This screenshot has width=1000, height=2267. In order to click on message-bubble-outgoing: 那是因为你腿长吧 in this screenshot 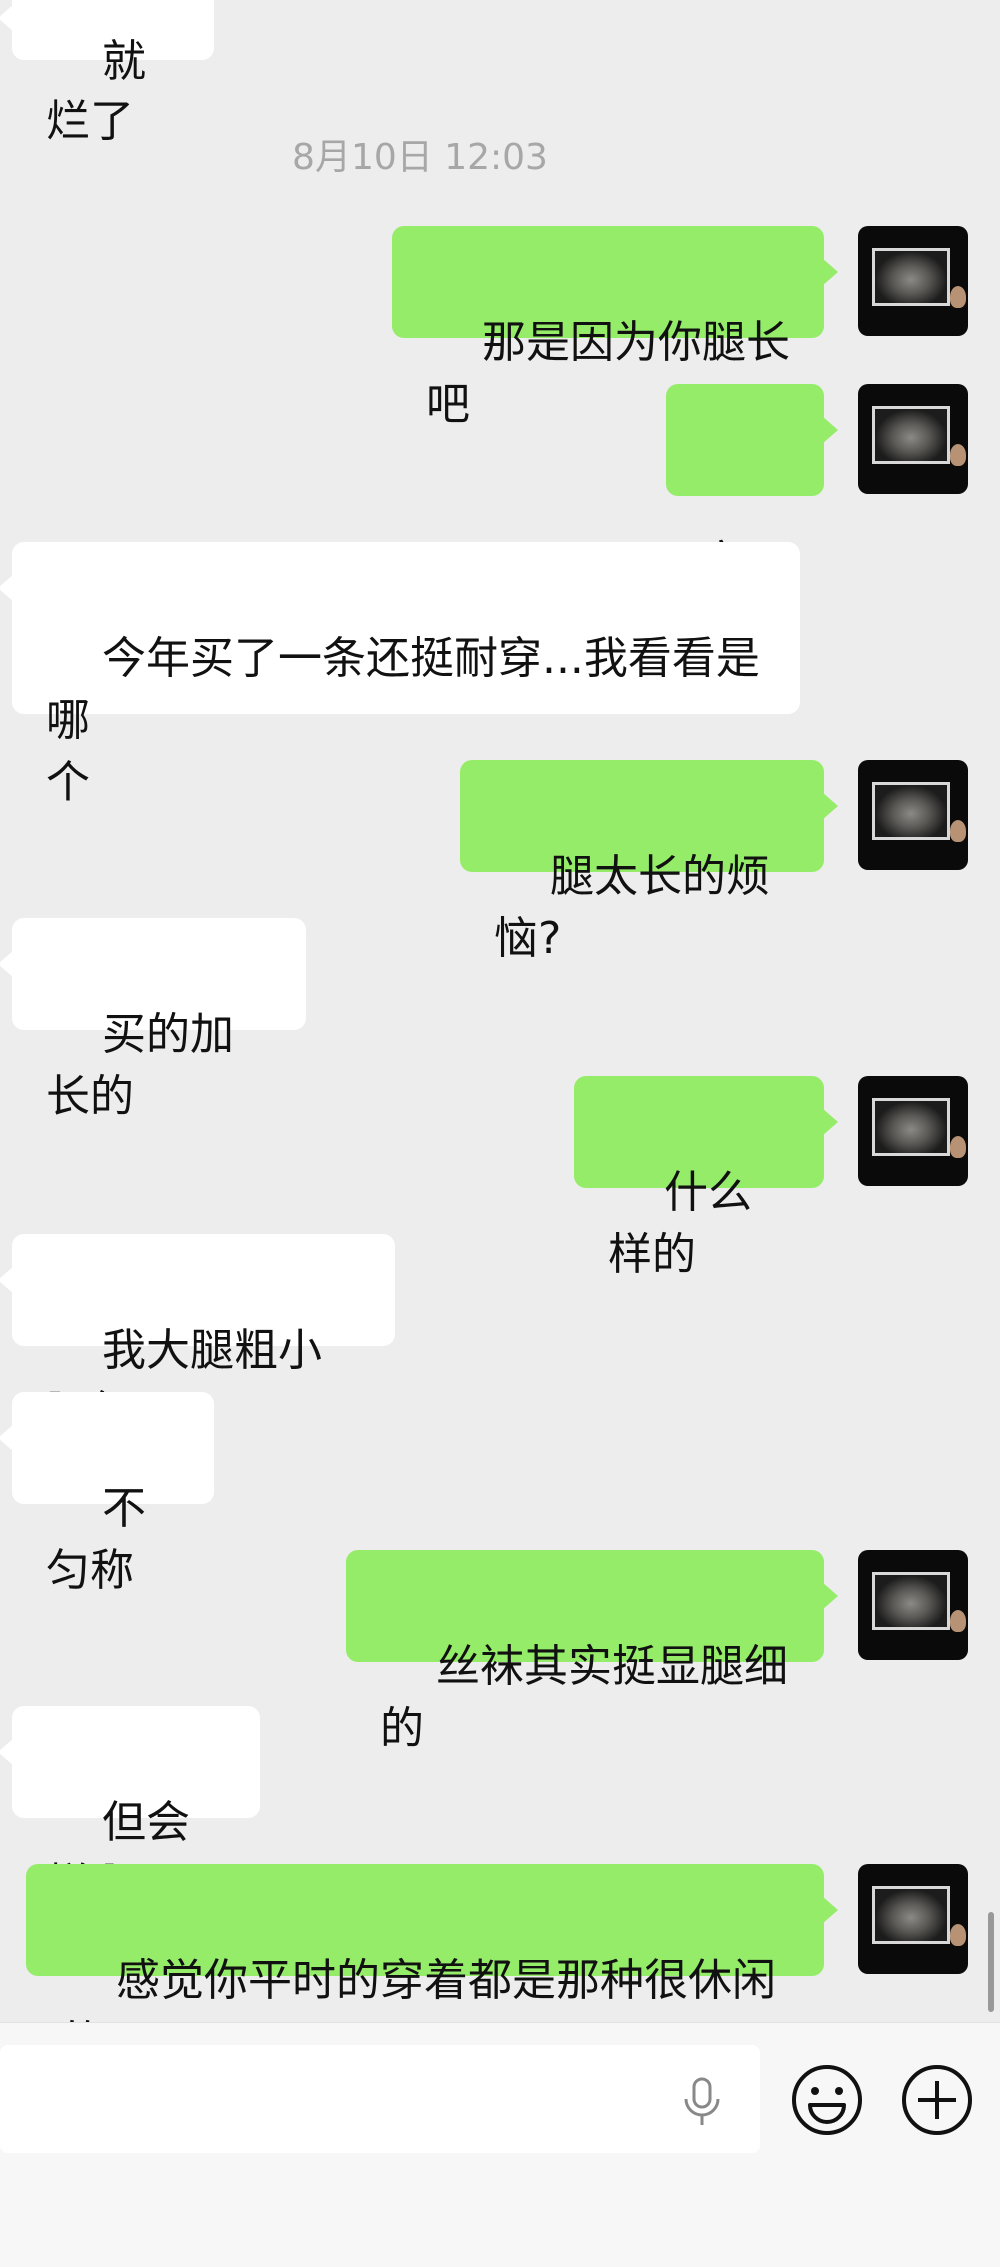, I will do `click(615, 328)`.